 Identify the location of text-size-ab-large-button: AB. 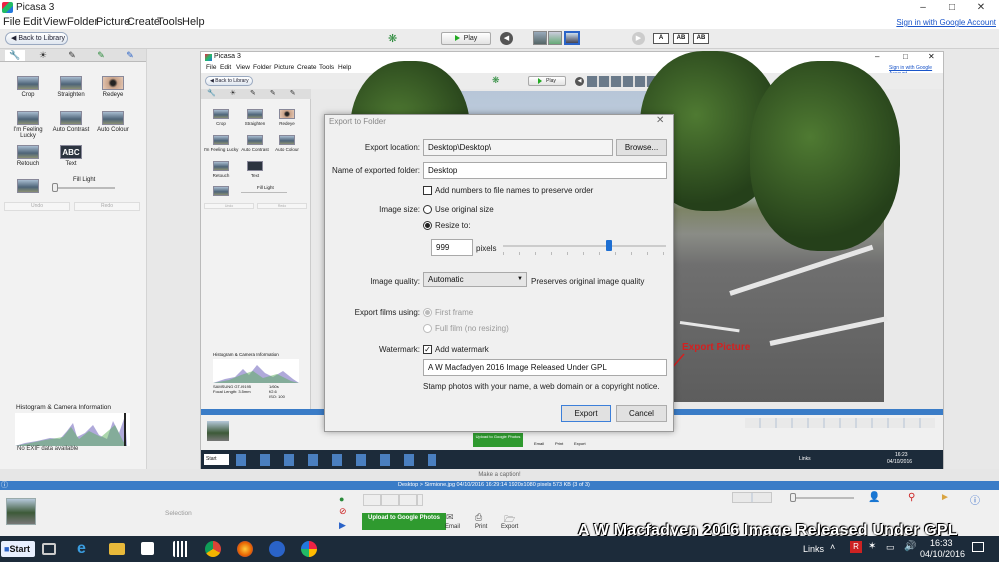
(701, 38).